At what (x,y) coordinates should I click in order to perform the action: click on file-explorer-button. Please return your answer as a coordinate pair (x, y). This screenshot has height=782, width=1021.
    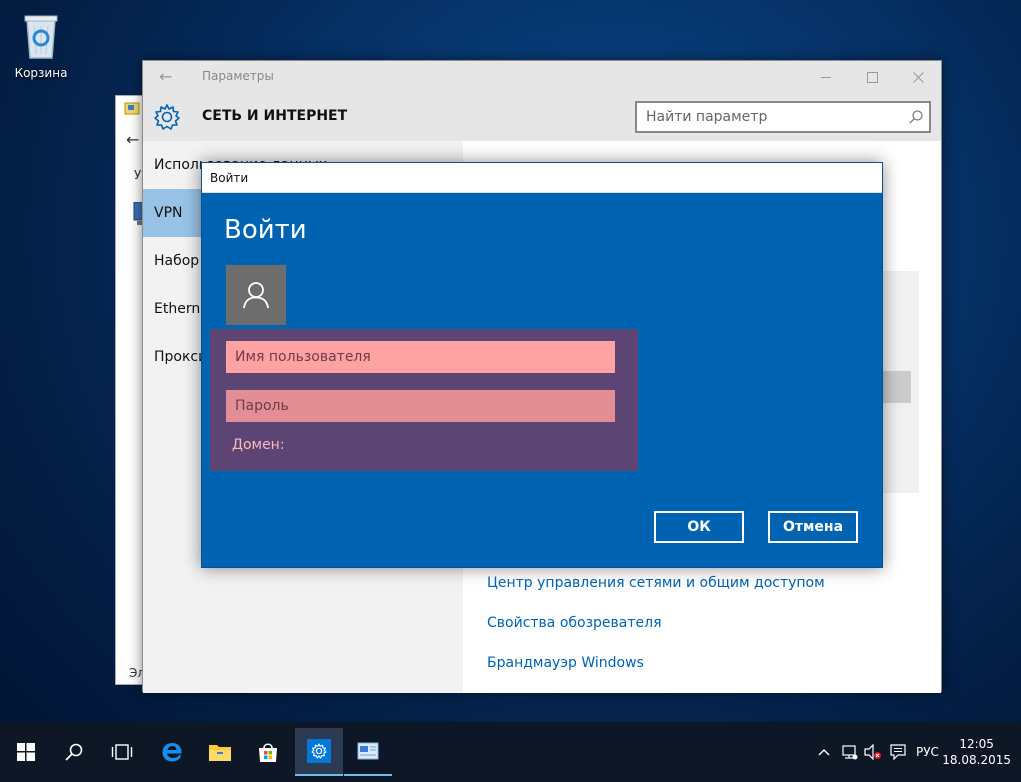
    Looking at the image, I should click on (220, 752).